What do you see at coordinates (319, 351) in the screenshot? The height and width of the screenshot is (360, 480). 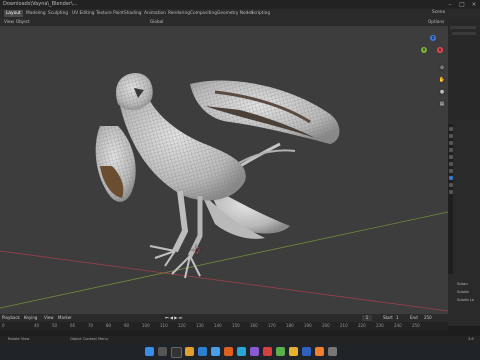 I see `blender-icon` at bounding box center [319, 351].